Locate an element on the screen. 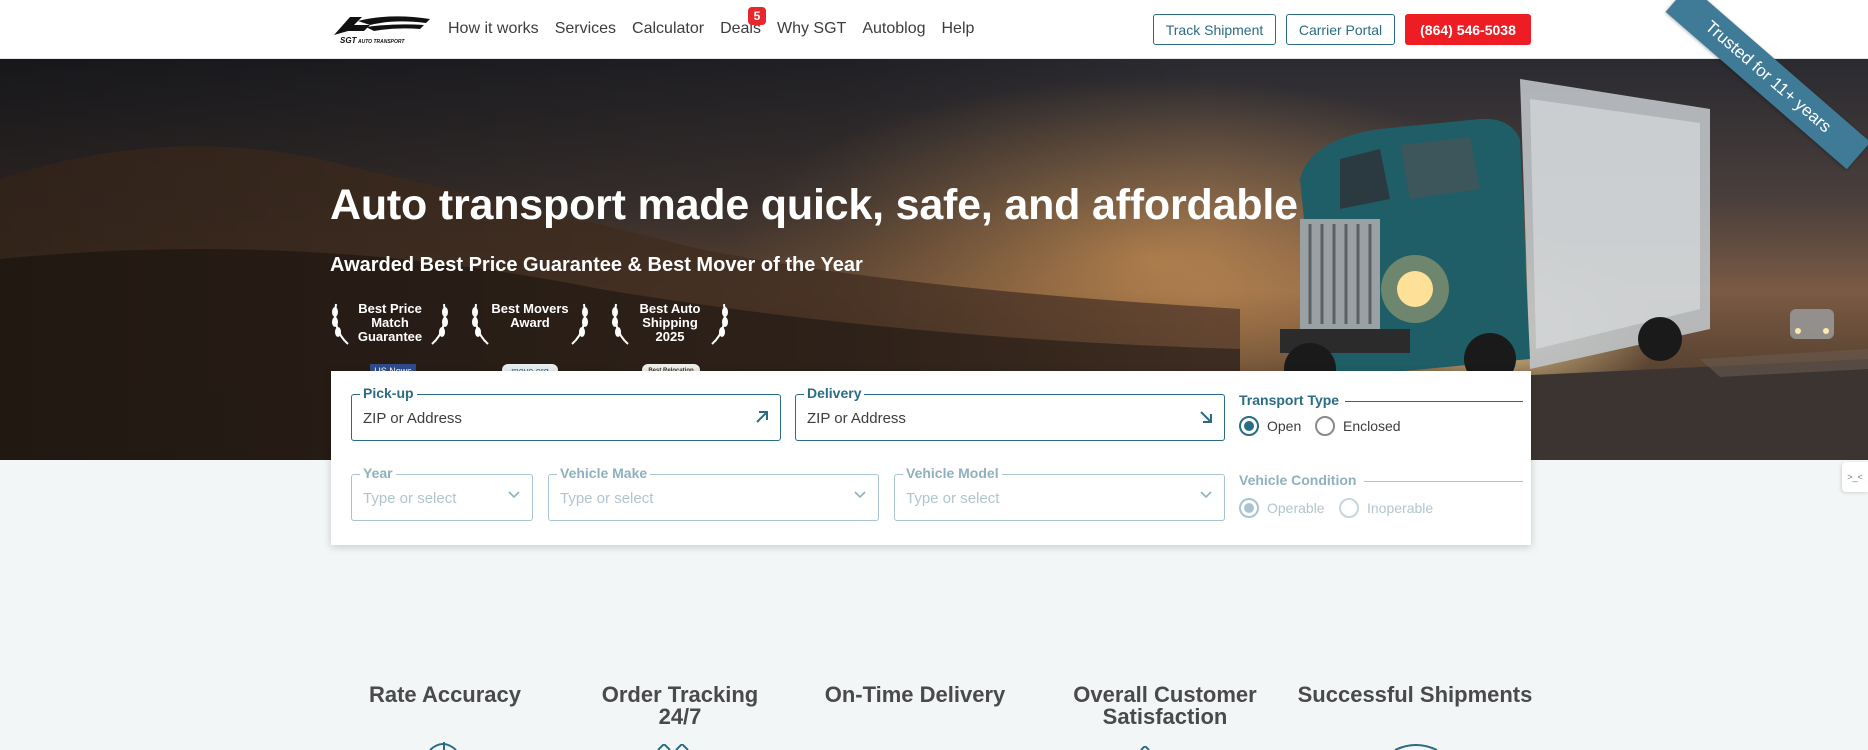 This screenshot has height=750, width=1868. transport-enclosed-radio: Enclosed is located at coordinates (1358, 426).